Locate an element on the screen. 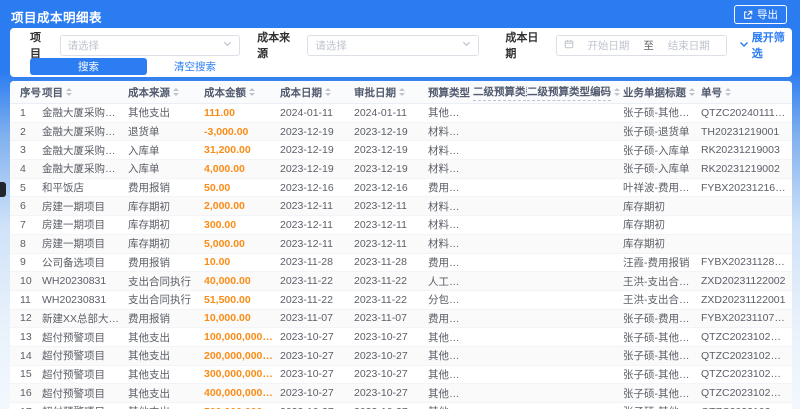 The image size is (800, 409). cost-source-select: 请选择 is located at coordinates (393, 45).